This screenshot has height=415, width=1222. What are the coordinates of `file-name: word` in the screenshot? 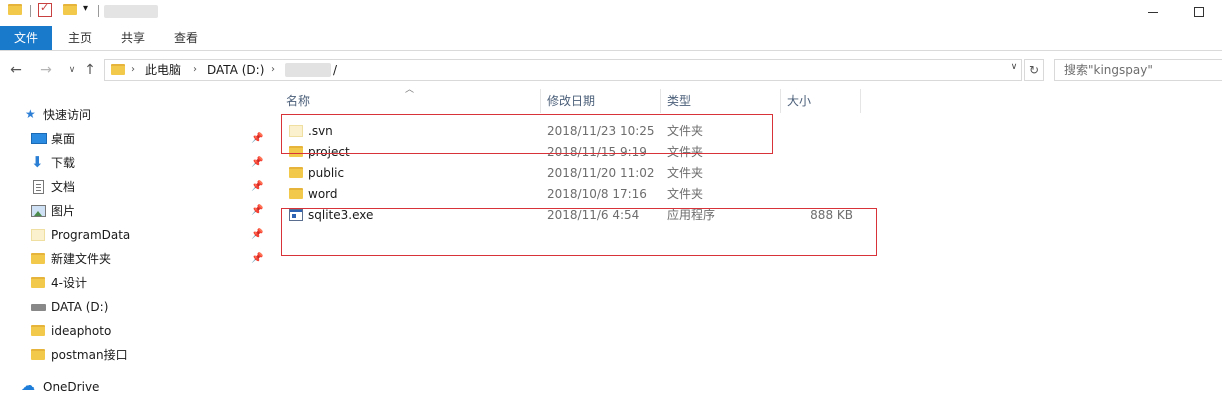 It's located at (323, 194).